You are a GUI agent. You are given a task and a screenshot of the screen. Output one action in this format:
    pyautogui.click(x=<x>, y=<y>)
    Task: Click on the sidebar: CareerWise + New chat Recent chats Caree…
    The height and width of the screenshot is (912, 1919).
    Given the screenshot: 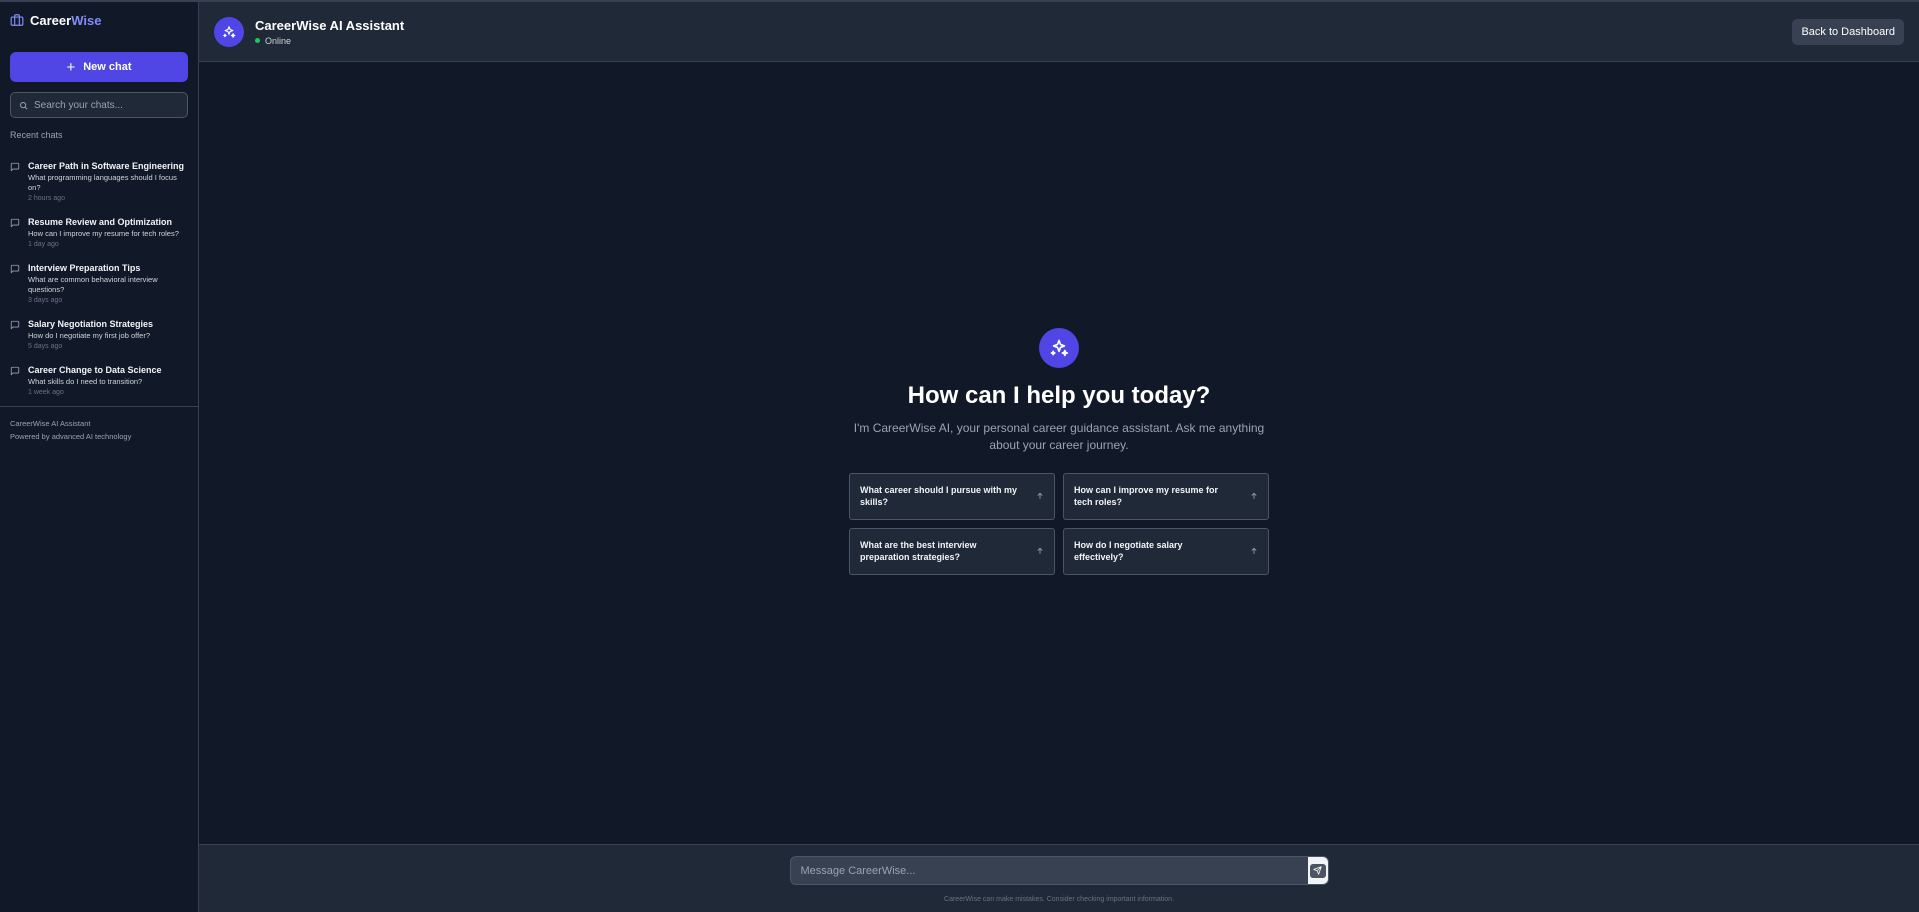 What is the action you would take?
    pyautogui.click(x=99, y=457)
    